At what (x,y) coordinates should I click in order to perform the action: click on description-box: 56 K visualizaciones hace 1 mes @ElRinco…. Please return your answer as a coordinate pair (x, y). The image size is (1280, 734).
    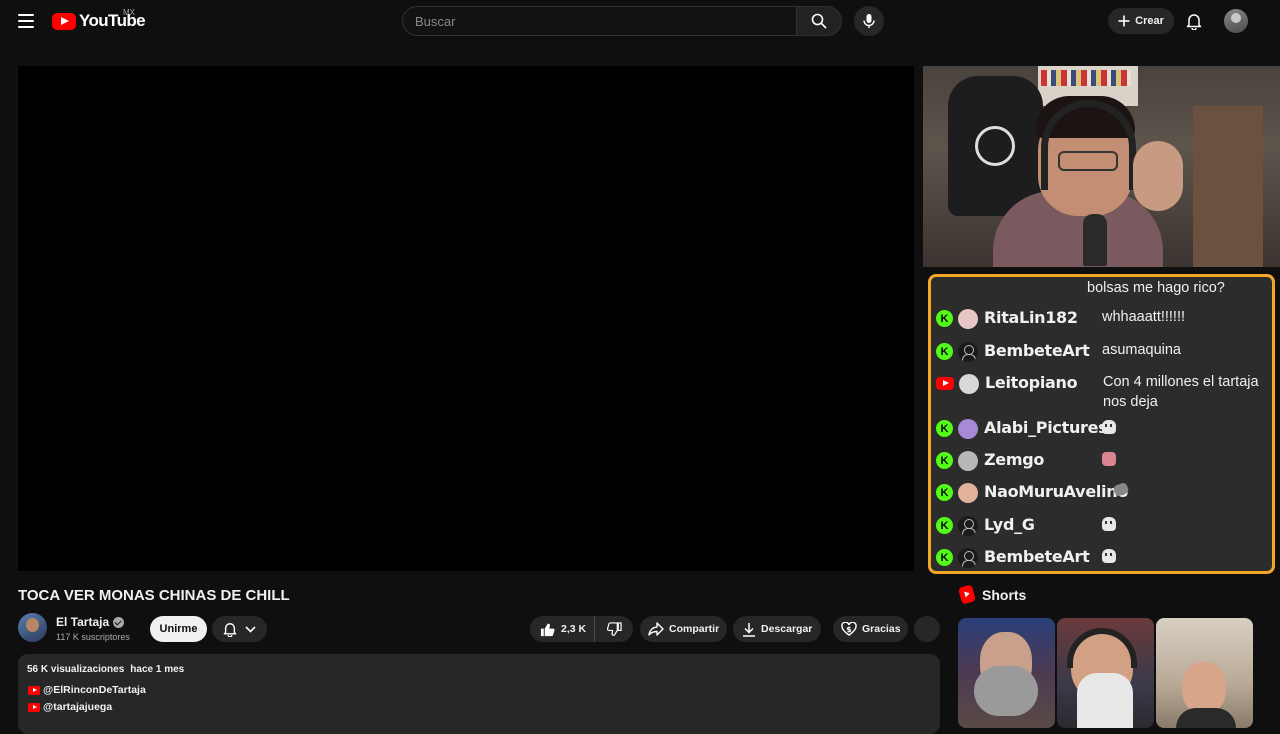
    Looking at the image, I should click on (479, 694).